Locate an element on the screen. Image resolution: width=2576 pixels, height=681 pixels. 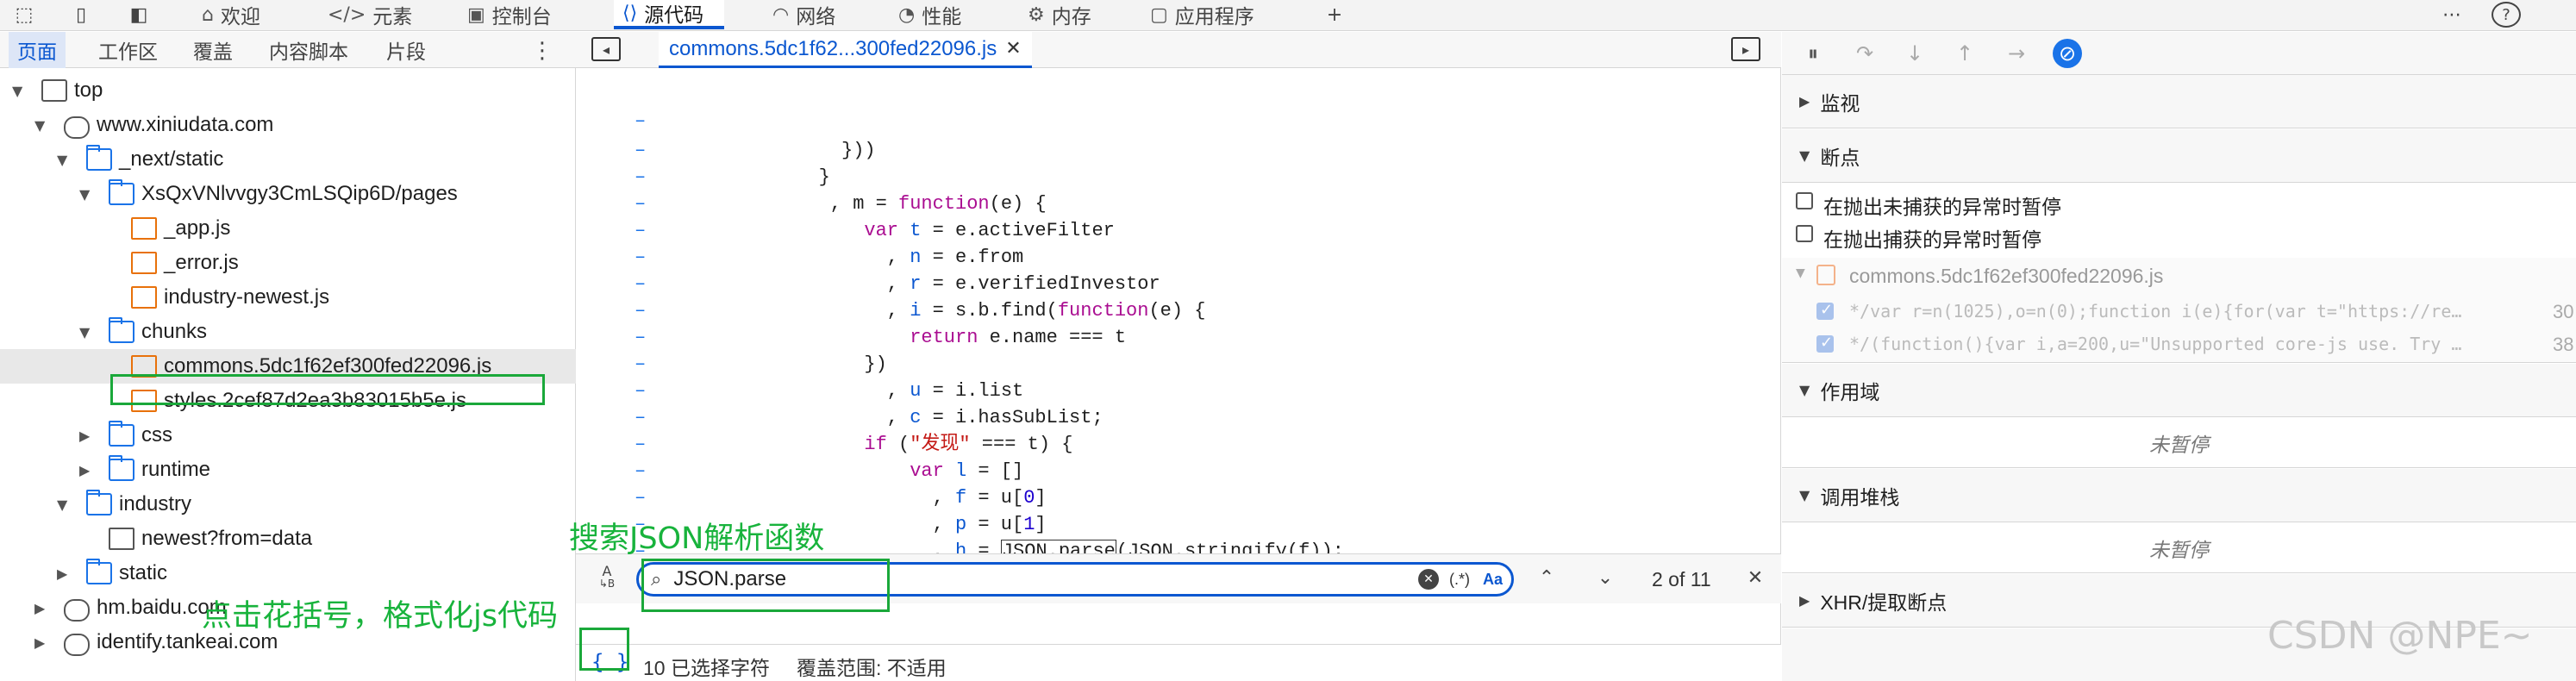
breakpoint-file: commons.5dc1f62ef300fed22096.js is located at coordinates (2006, 276).